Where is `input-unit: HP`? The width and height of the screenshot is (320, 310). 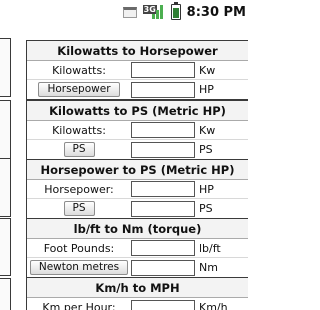 input-unit: HP is located at coordinates (206, 189).